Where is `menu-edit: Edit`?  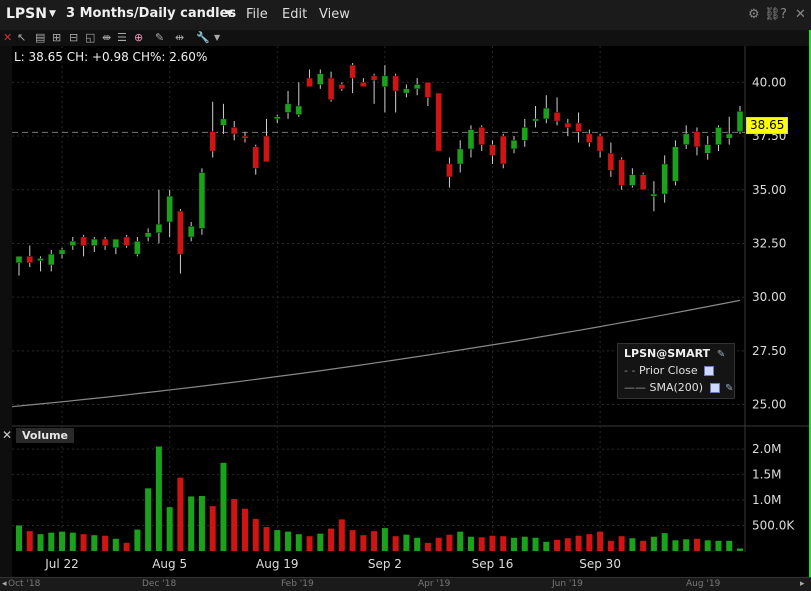
menu-edit: Edit is located at coordinates (294, 14).